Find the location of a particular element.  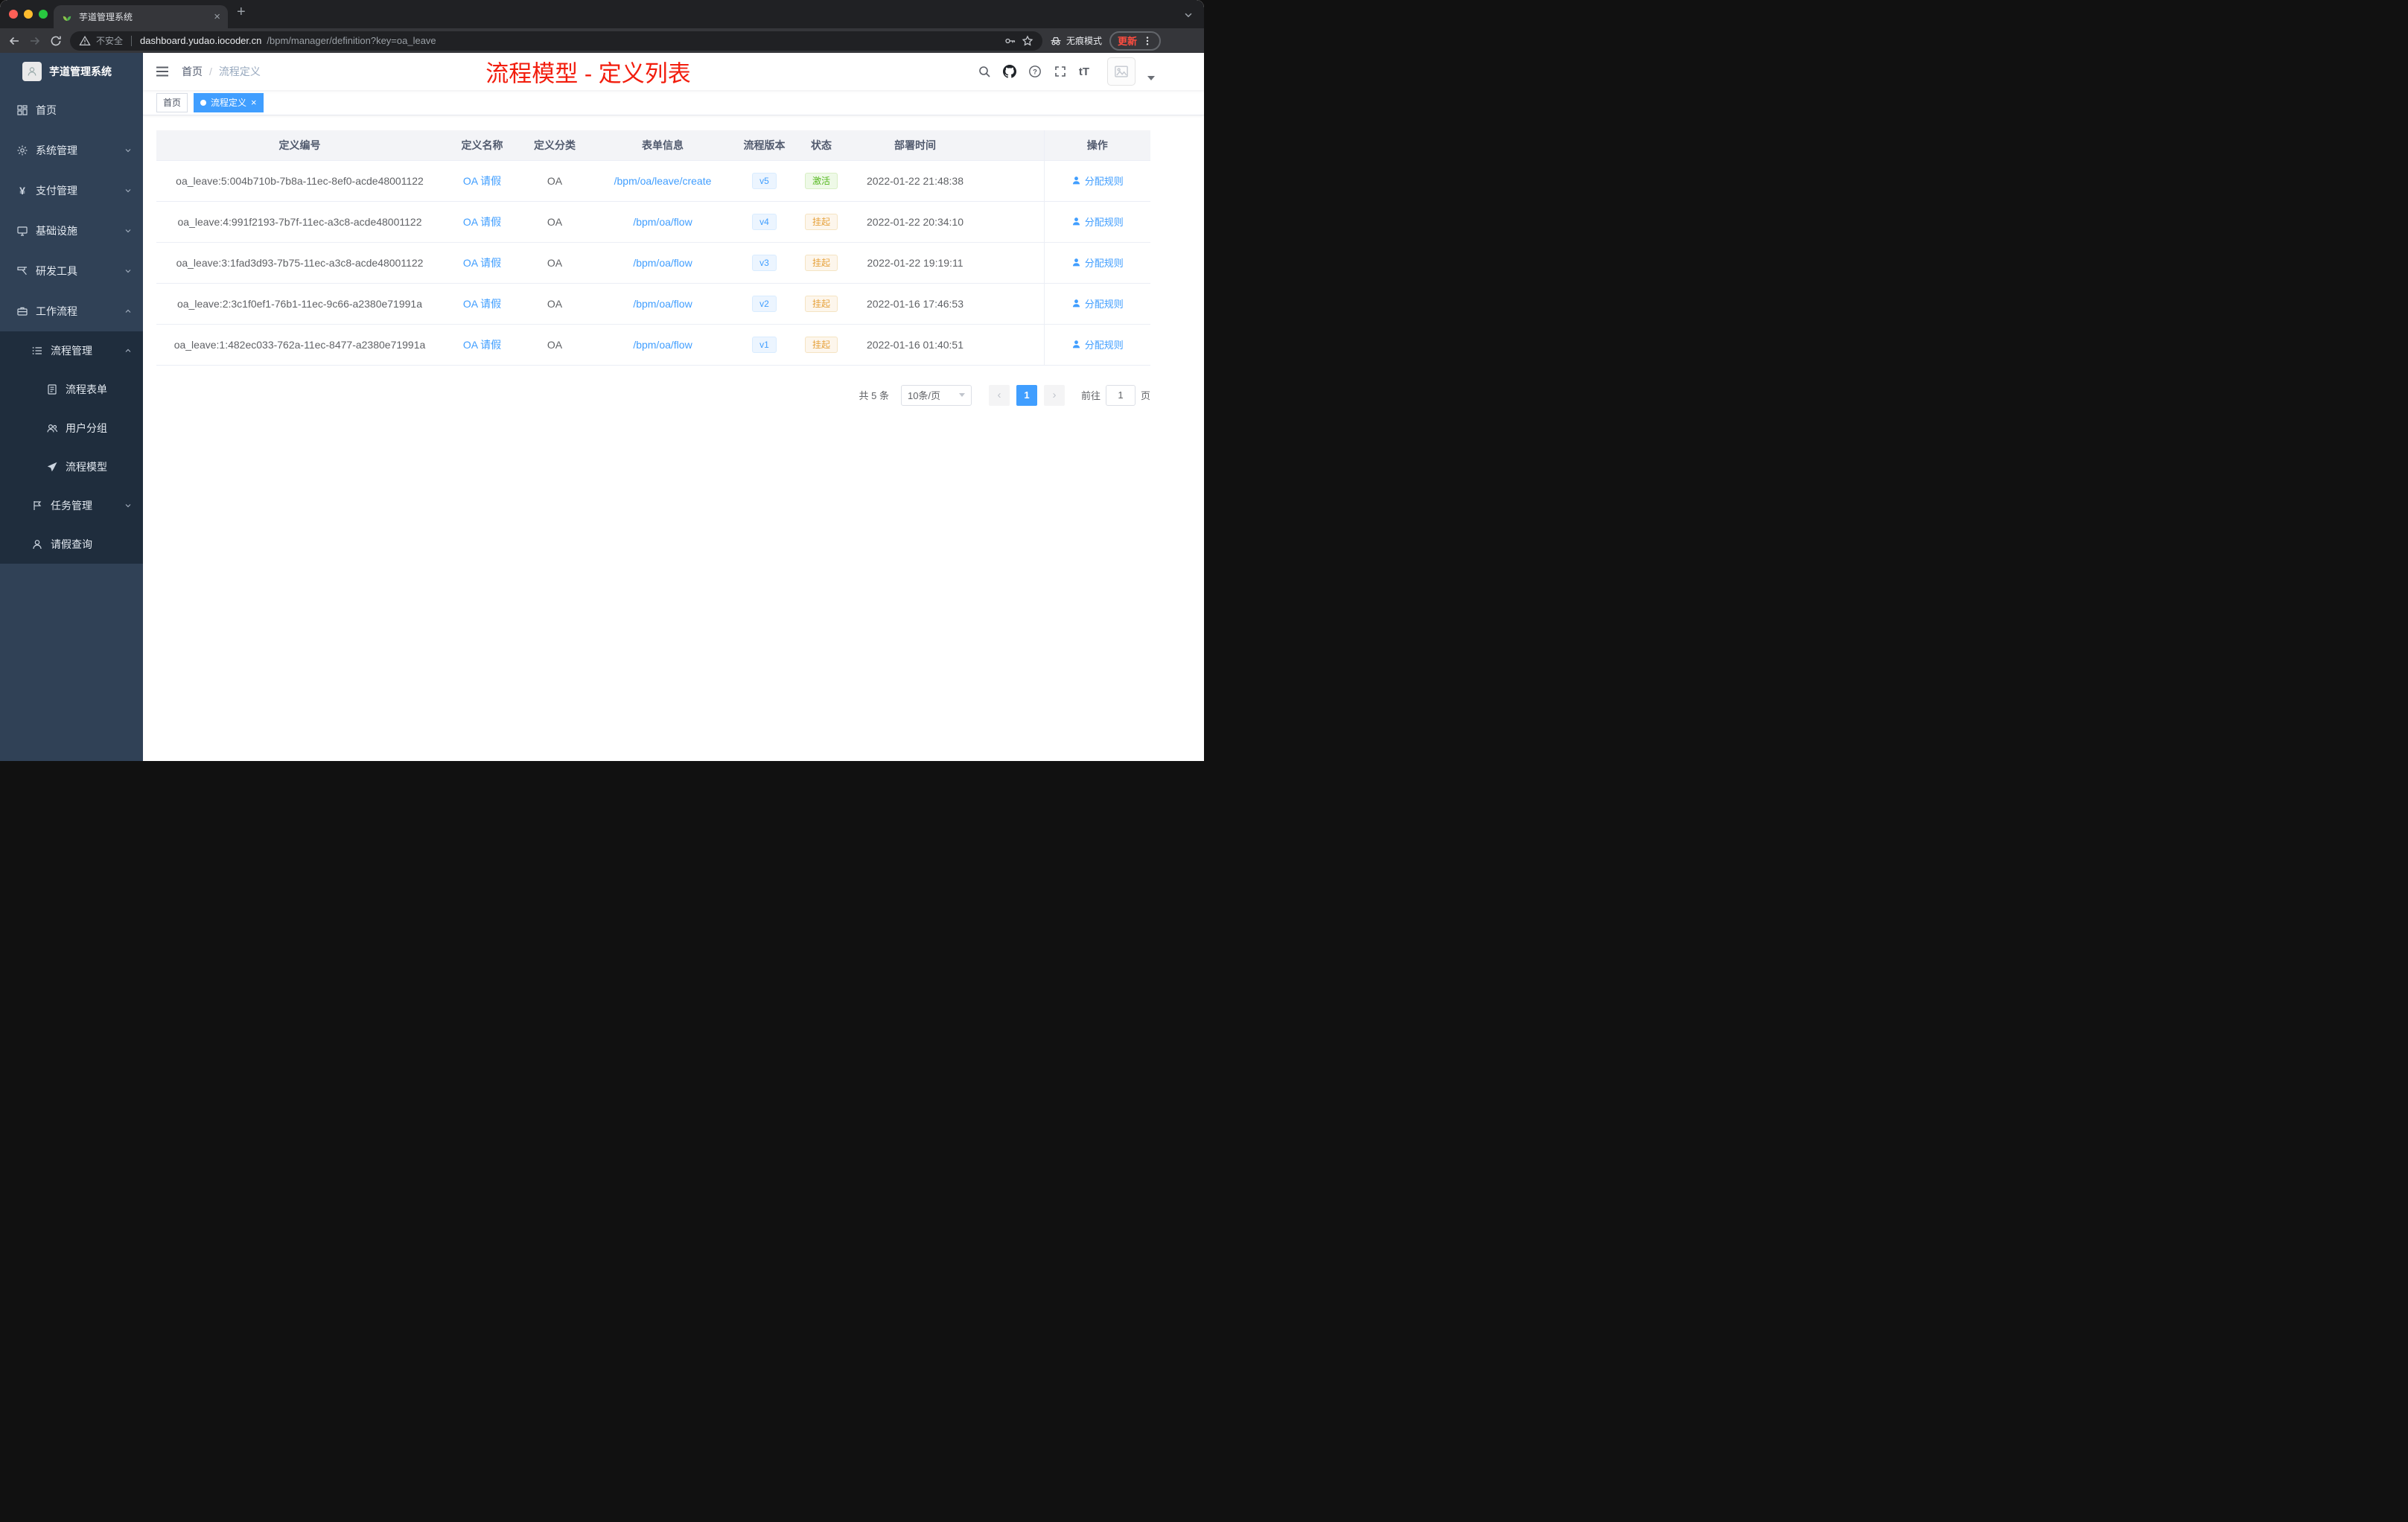

tag-close-icon: × is located at coordinates (254, 102).